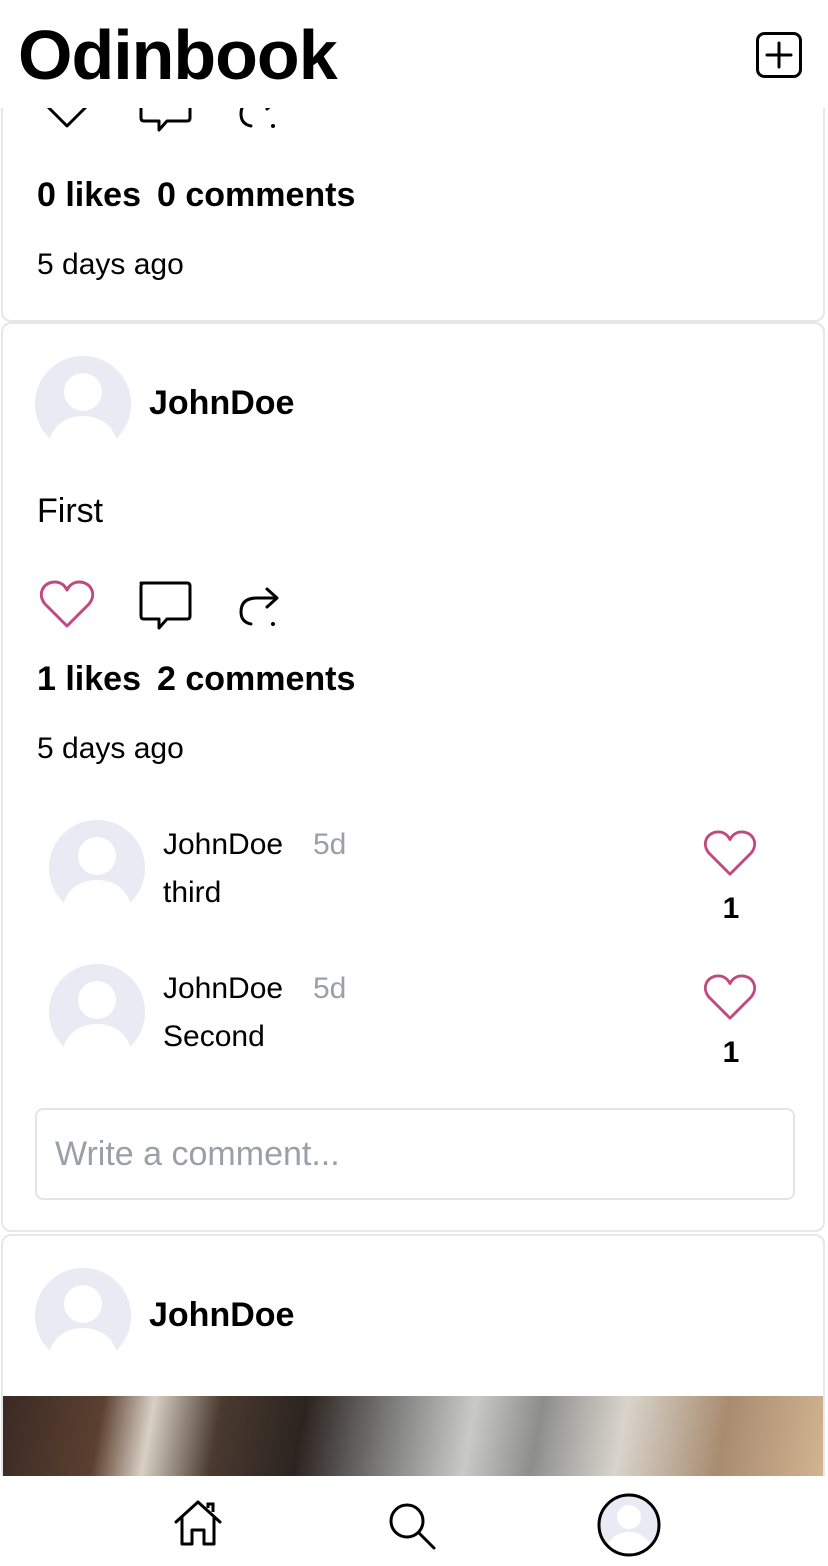 The image size is (828, 1566). I want to click on nav-home-button, so click(198, 1525).